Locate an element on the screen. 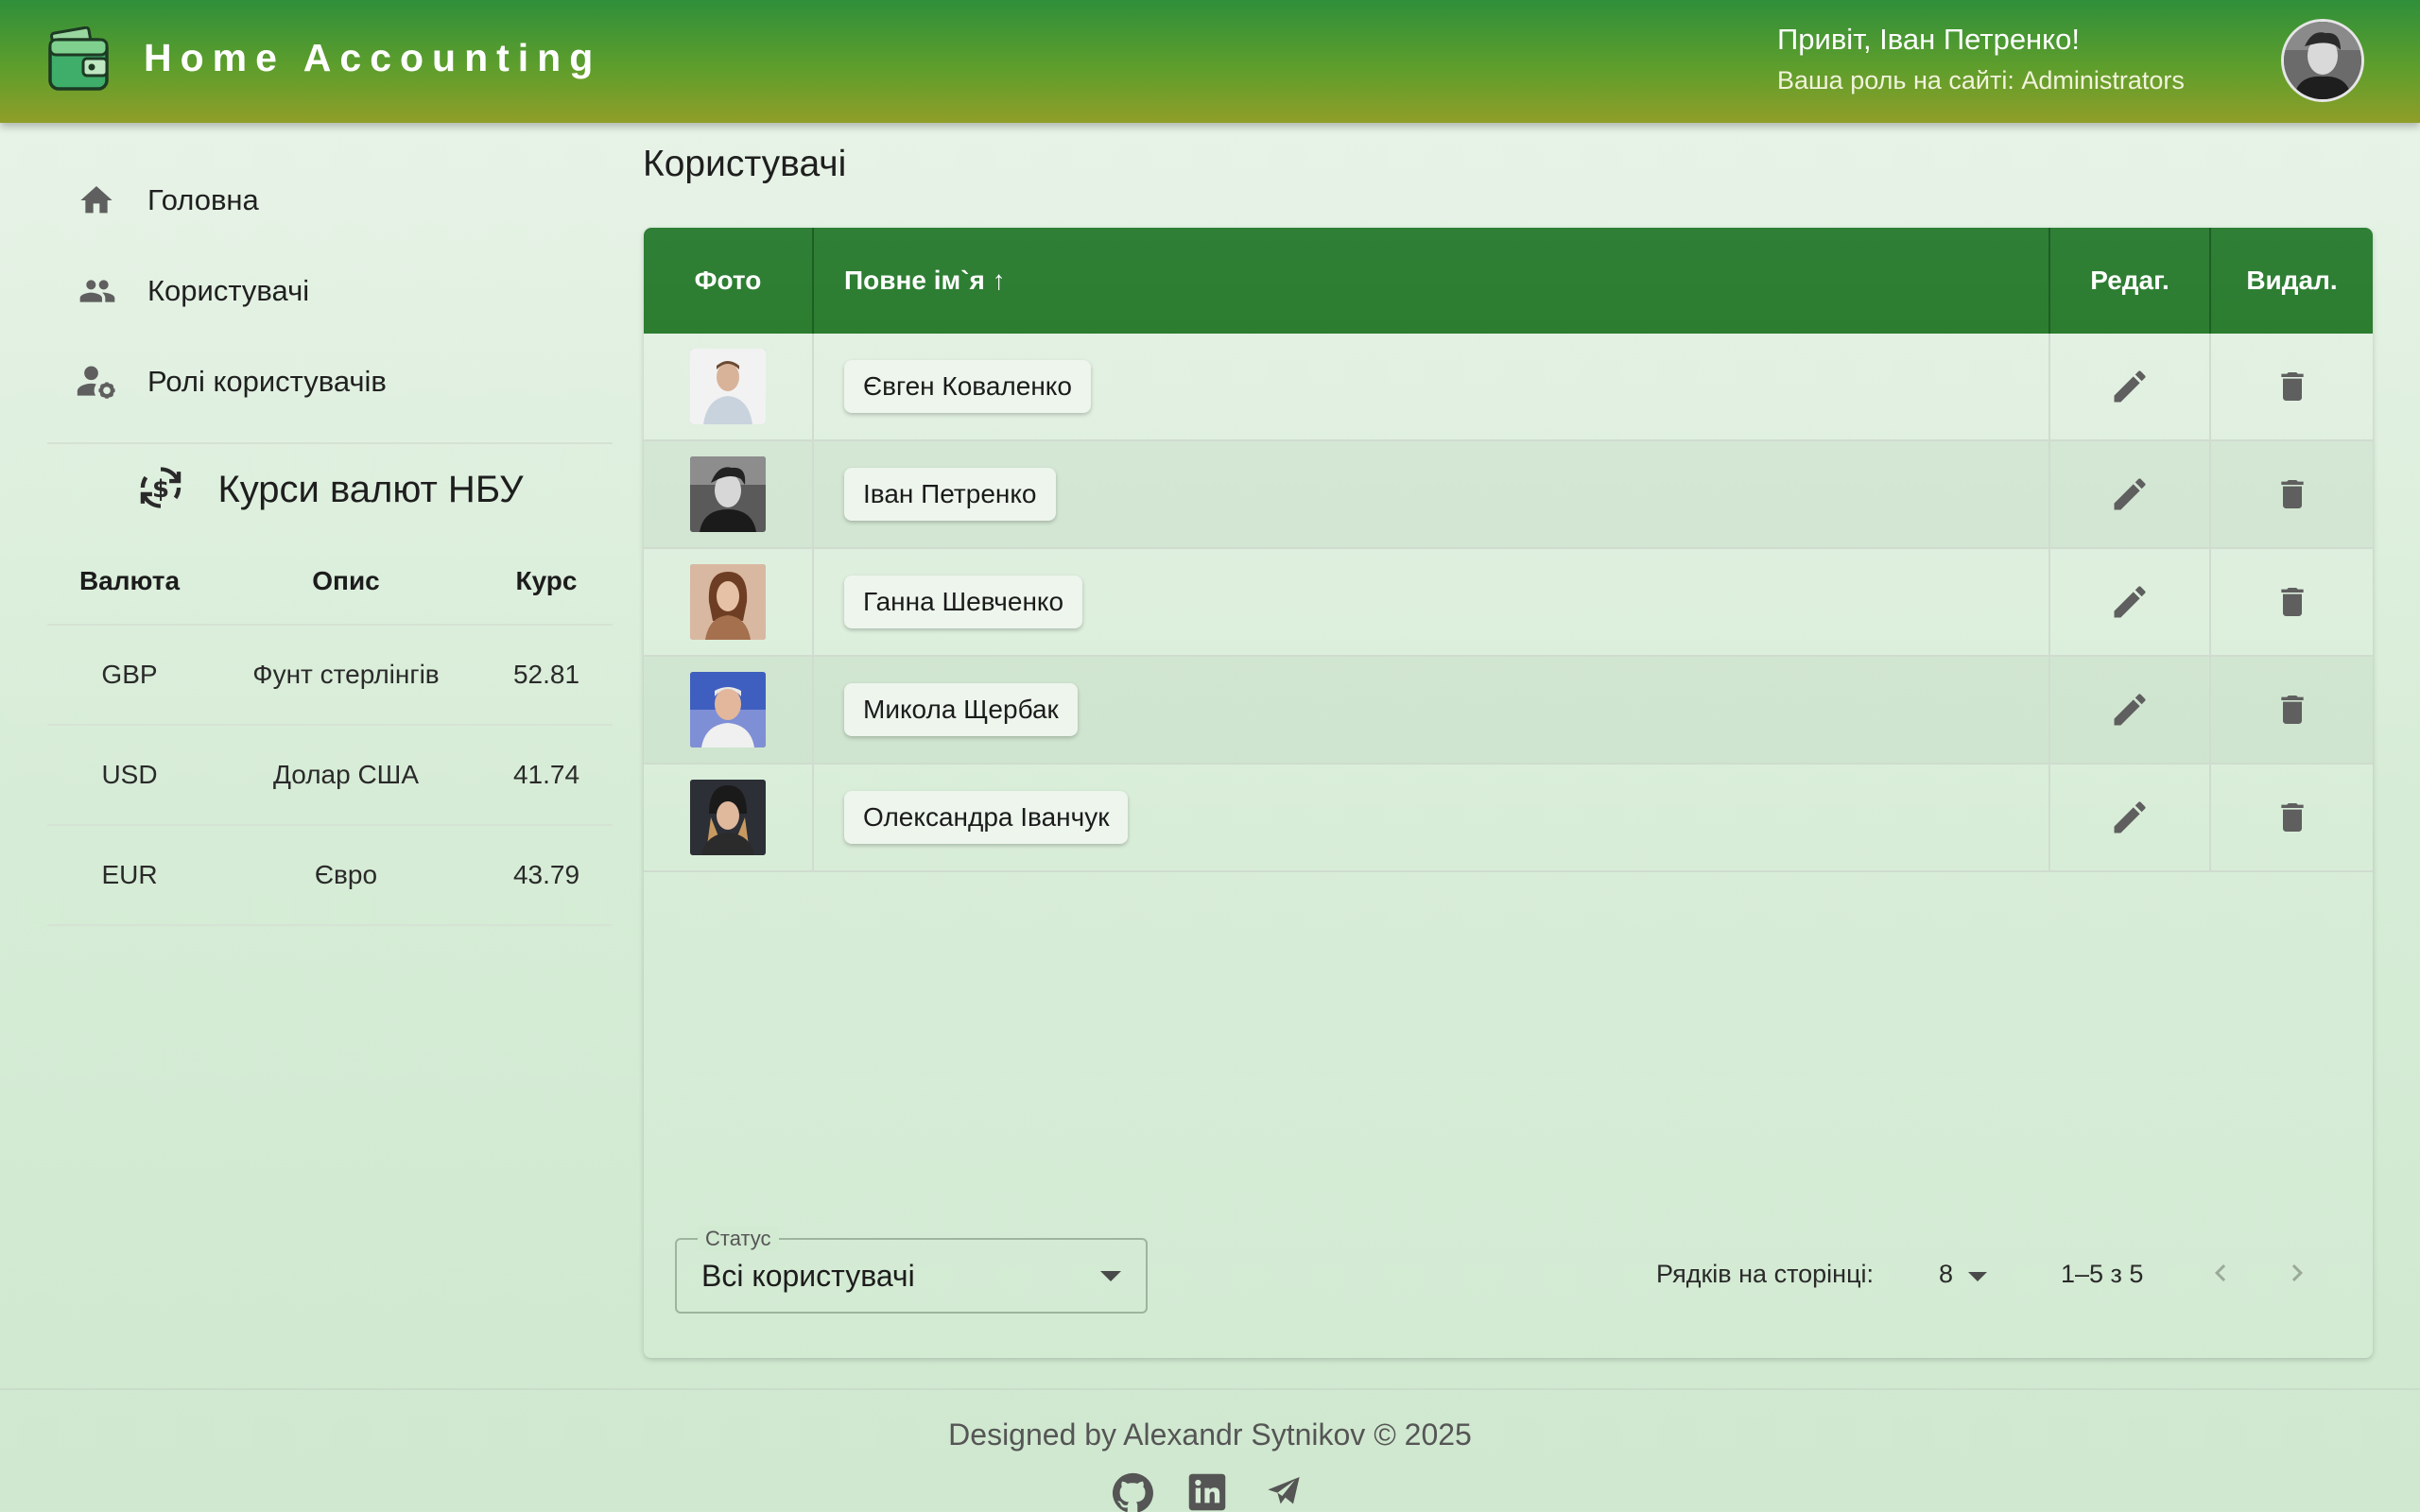  app-title: Home Accounting is located at coordinates (373, 58).